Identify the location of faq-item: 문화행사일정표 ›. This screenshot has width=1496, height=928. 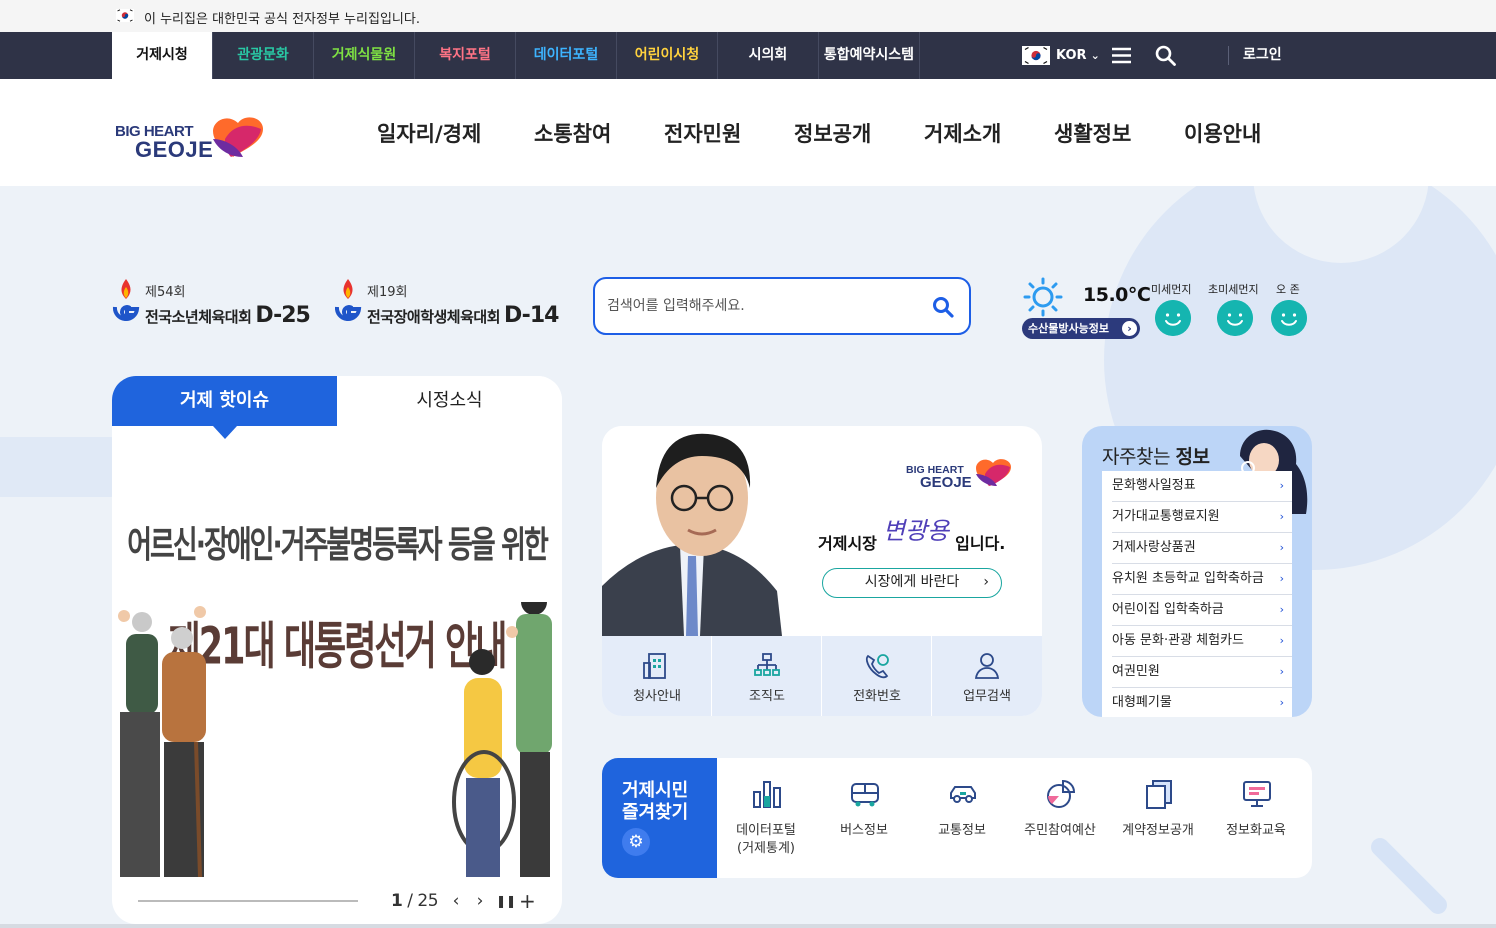
(1202, 486).